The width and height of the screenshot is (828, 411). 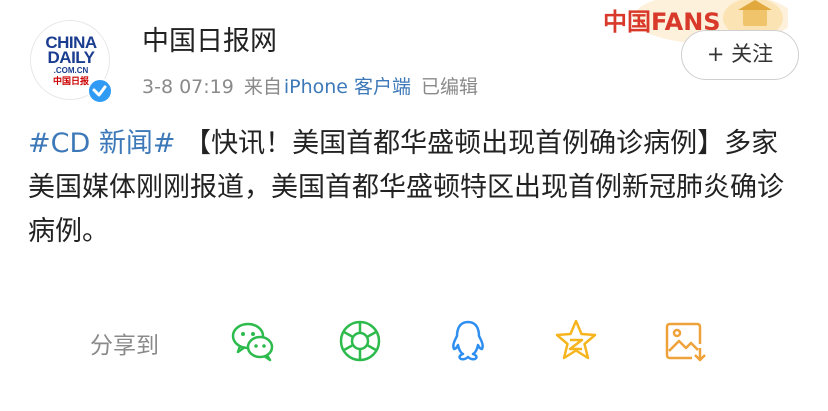 I want to click on wechat-icon, so click(x=253, y=341).